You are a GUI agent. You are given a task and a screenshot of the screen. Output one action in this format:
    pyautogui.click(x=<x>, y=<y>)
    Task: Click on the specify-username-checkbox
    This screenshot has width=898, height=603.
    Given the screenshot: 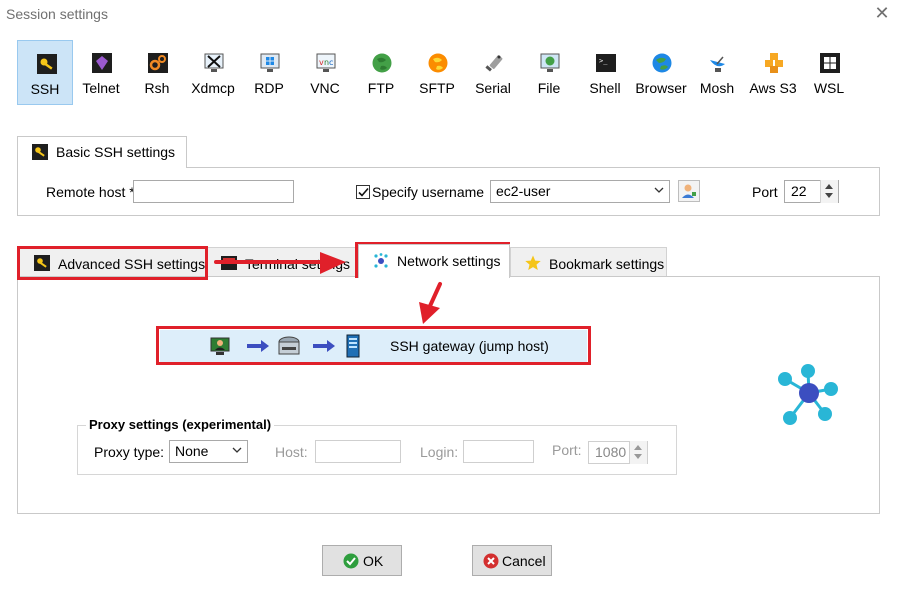 What is the action you would take?
    pyautogui.click(x=363, y=192)
    